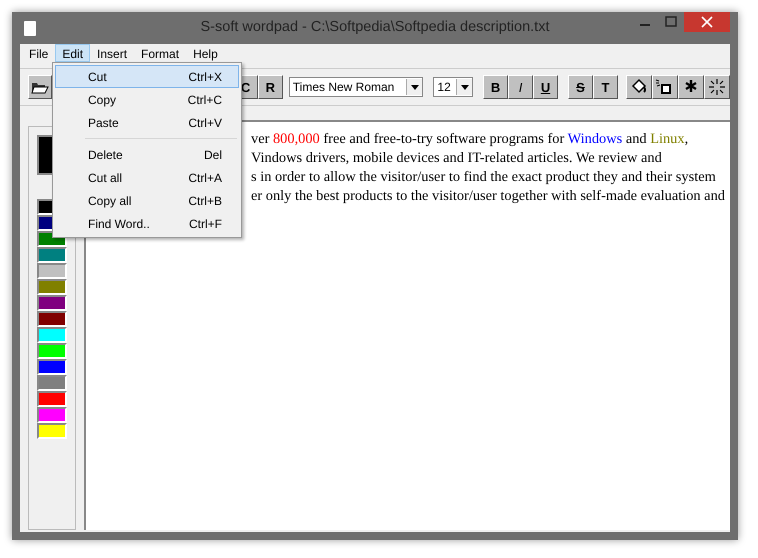  I want to click on bold-button: T, so click(605, 87).